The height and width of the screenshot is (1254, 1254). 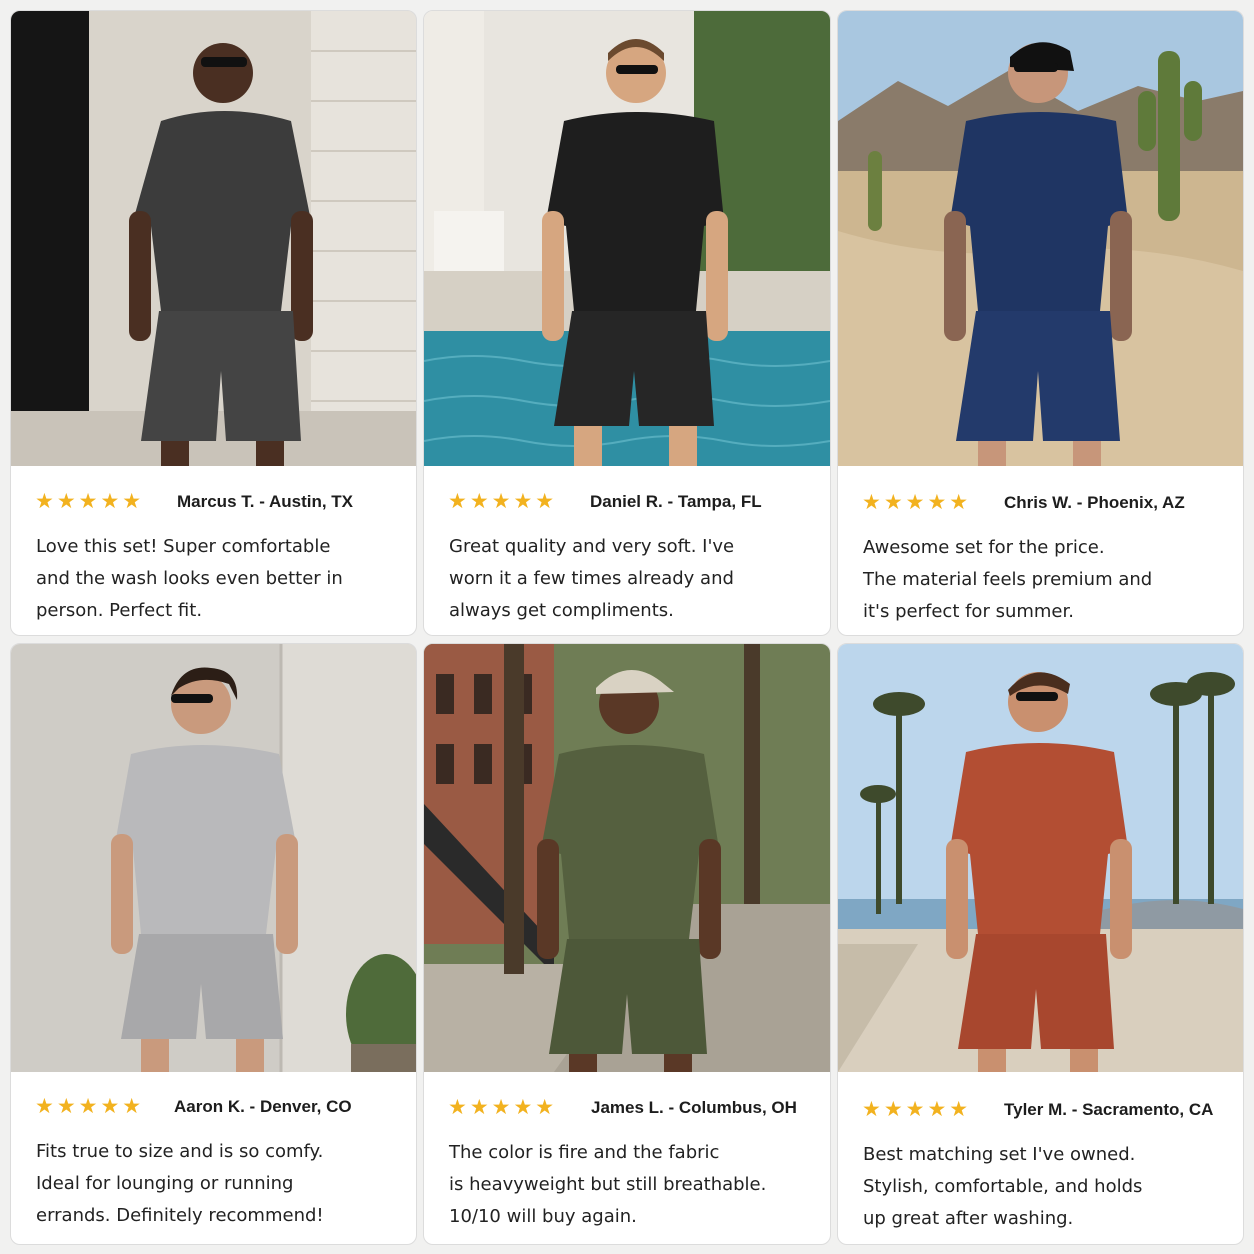 I want to click on review-line: Stylish, comfortable, and holds, so click(x=1003, y=1186).